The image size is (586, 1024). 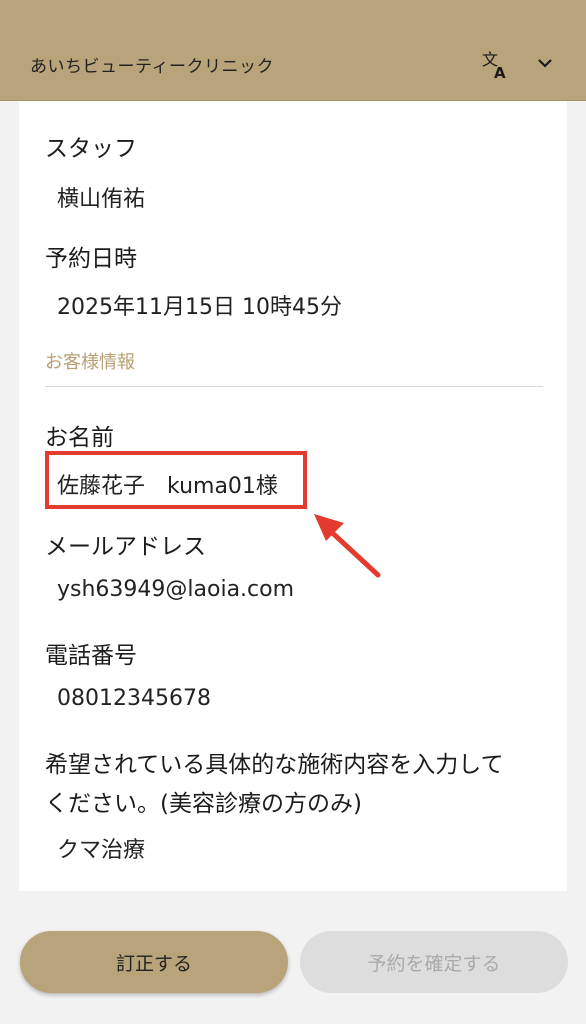 What do you see at coordinates (274, 765) in the screenshot?
I see `treatment-label-line1: 希望されている具体的な施術内容を入力して` at bounding box center [274, 765].